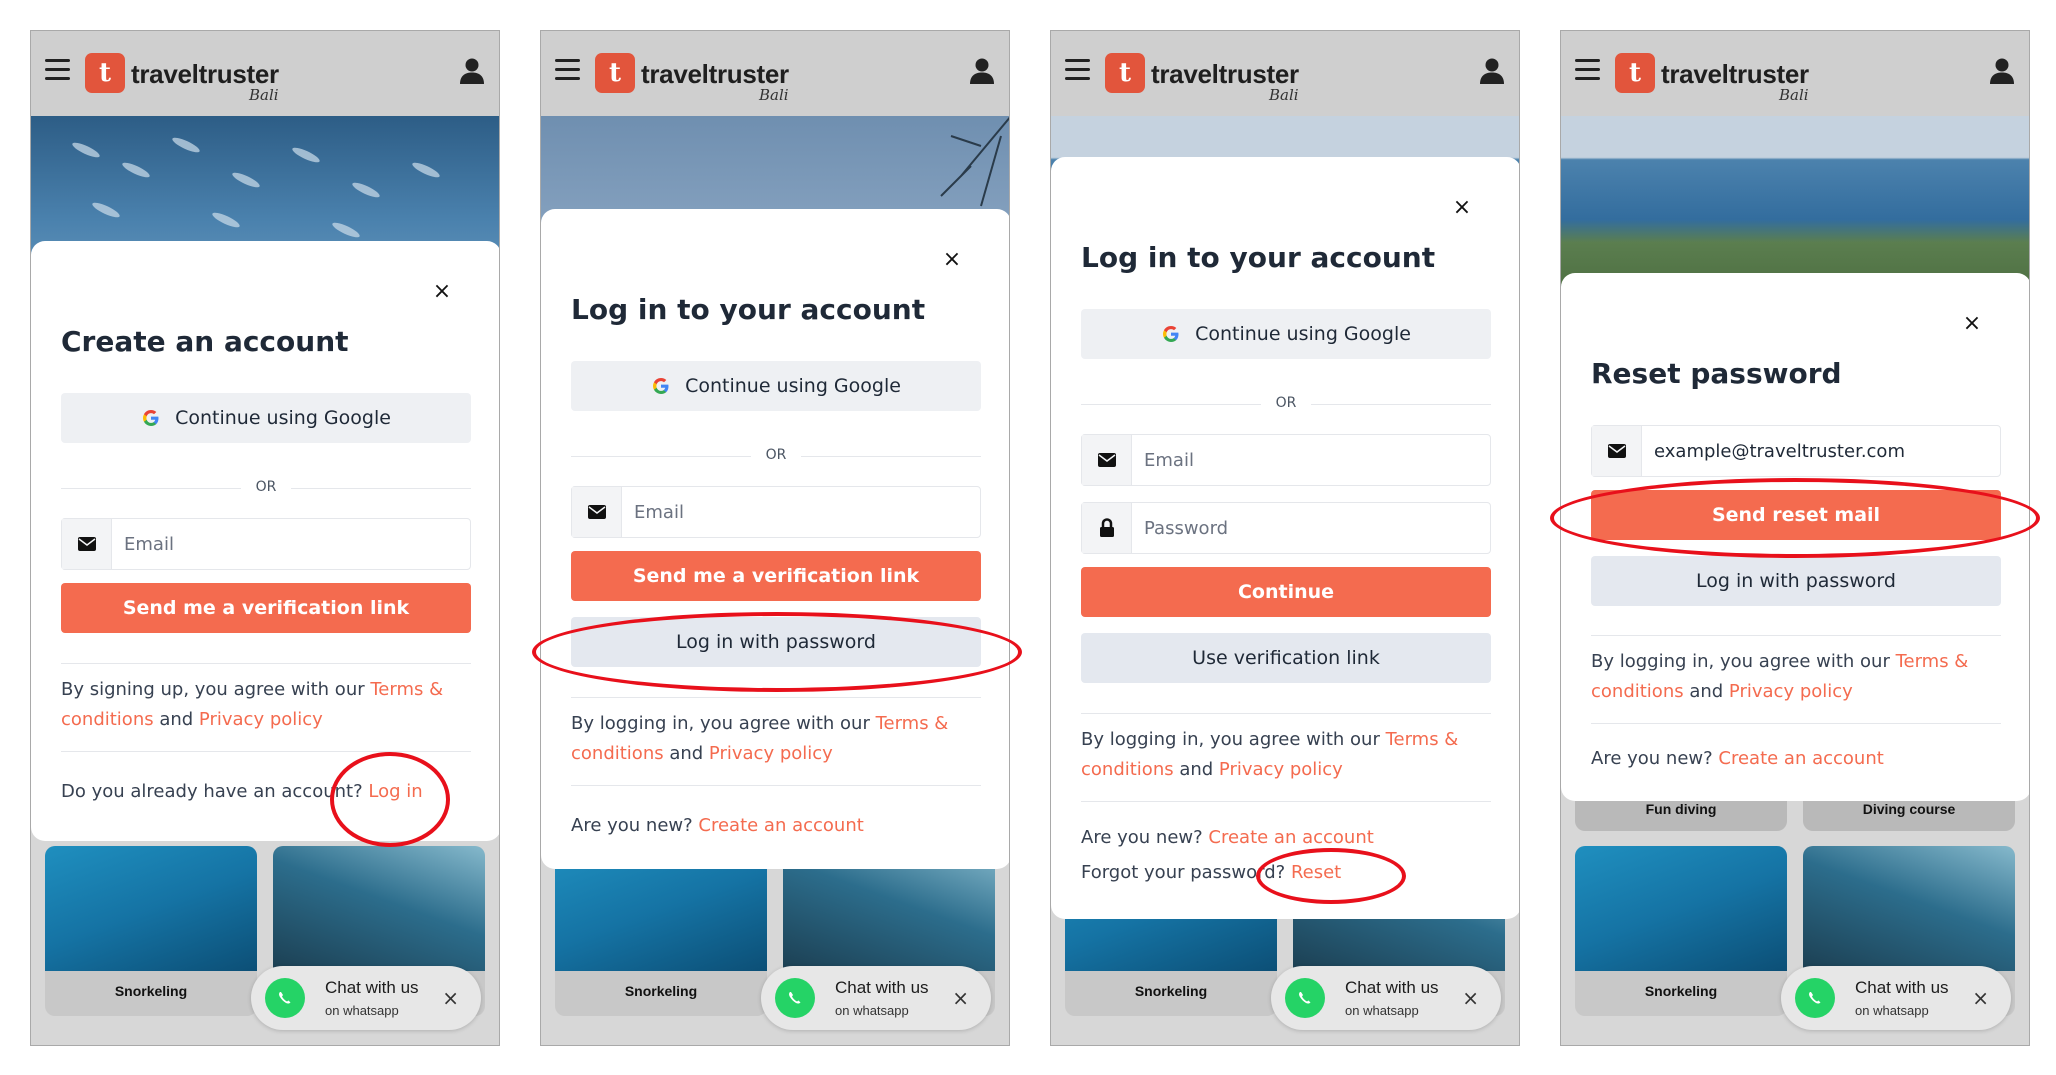  I want to click on login-prompt-text: Do you already have an account?, so click(215, 791).